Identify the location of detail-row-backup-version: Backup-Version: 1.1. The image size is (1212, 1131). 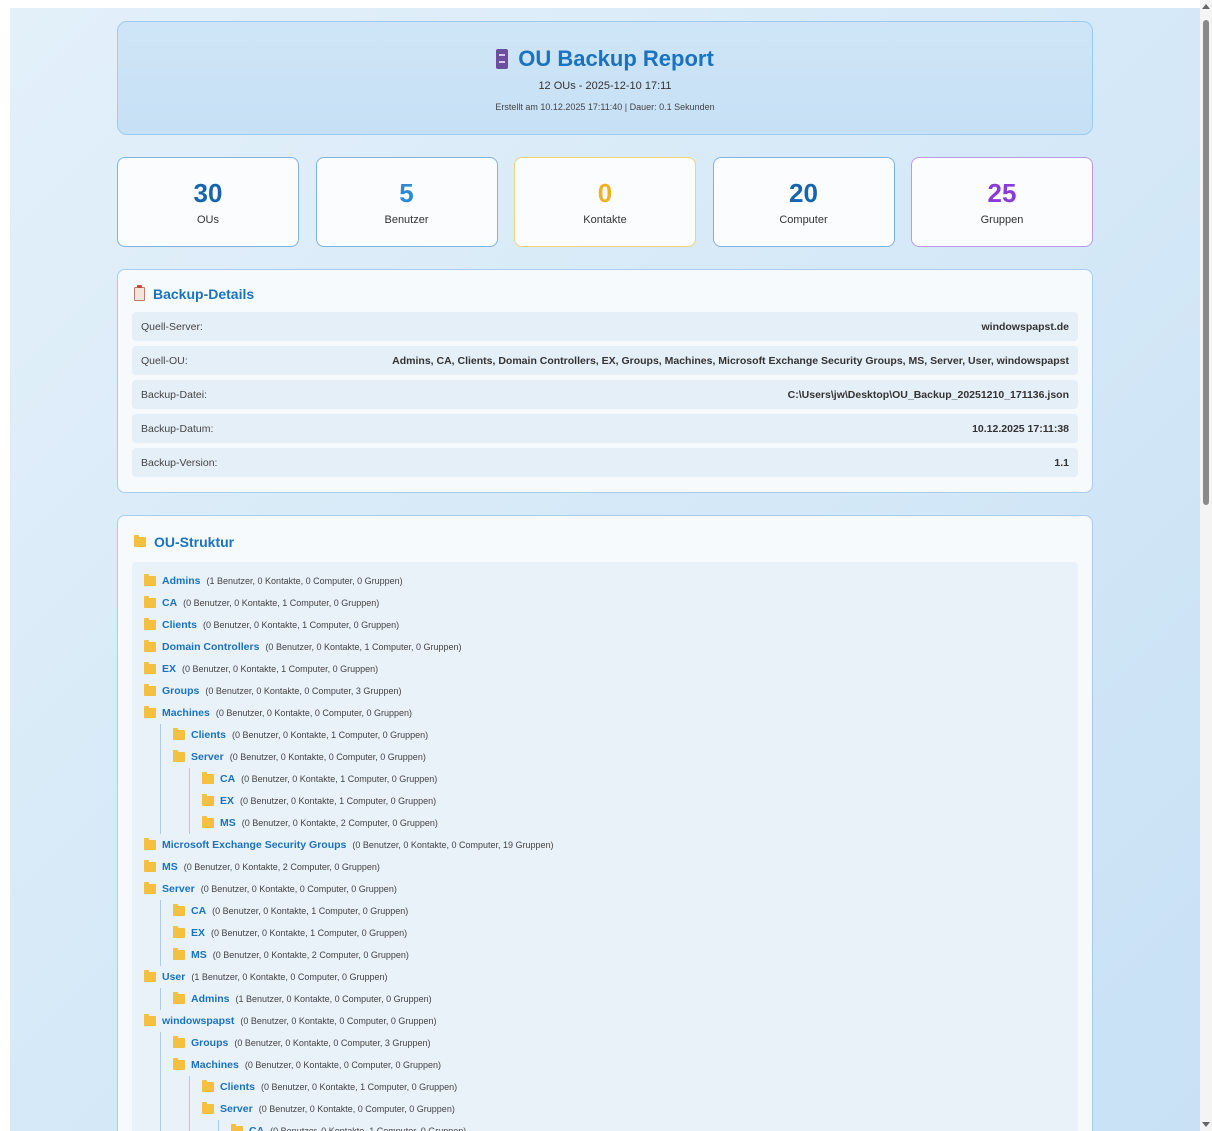
(605, 462).